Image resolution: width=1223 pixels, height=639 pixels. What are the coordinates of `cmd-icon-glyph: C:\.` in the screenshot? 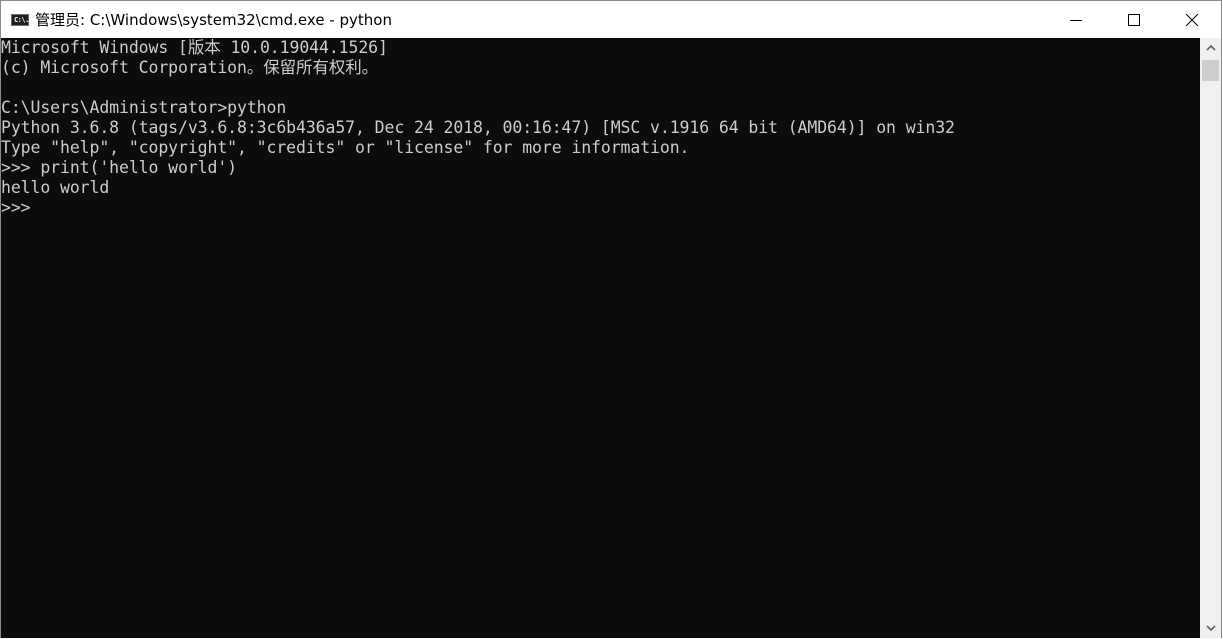 It's located at (21, 19).